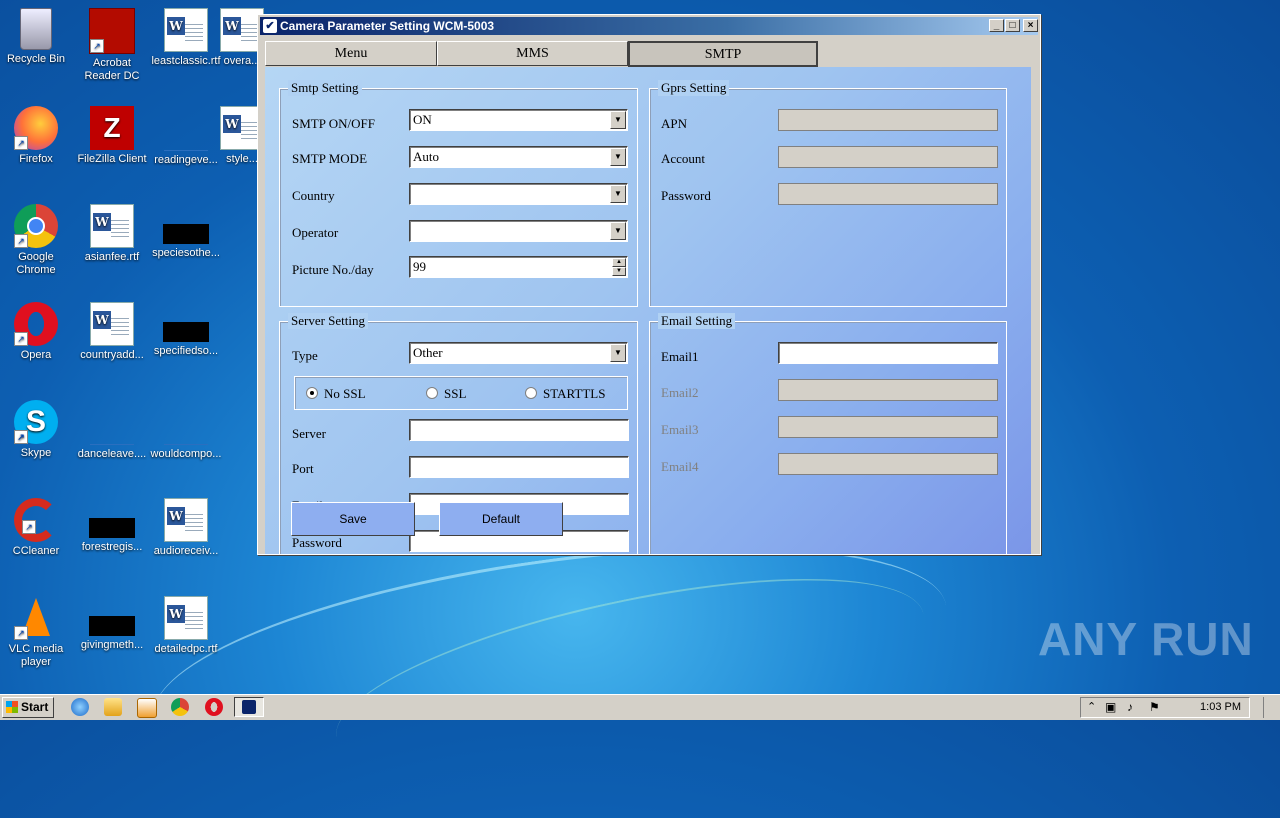  What do you see at coordinates (888, 427) in the screenshot?
I see `email3-field` at bounding box center [888, 427].